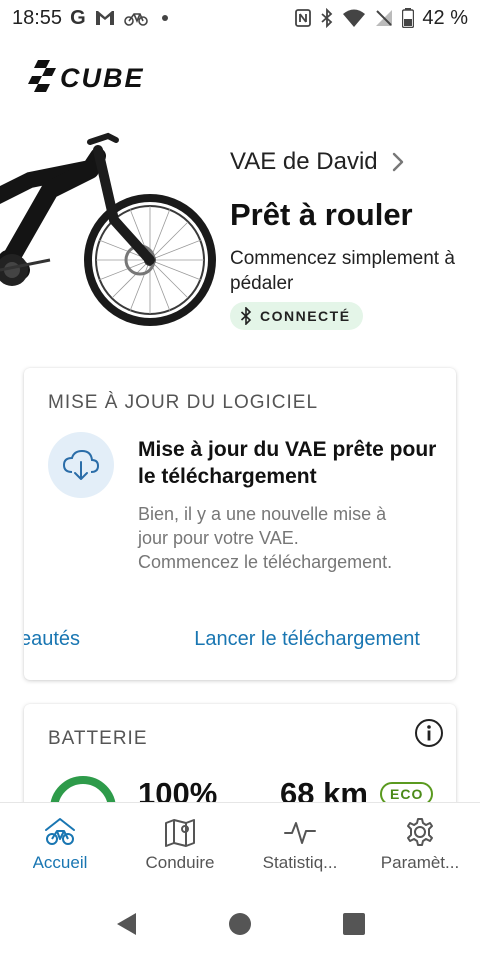 The width and height of the screenshot is (480, 960). What do you see at coordinates (108, 229) in the screenshot?
I see `bike-image` at bounding box center [108, 229].